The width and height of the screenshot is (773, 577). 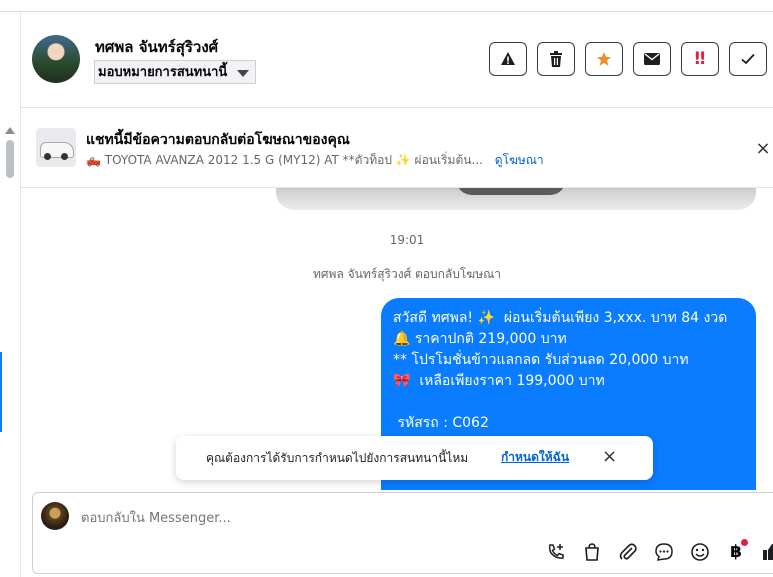 I want to click on trash-icon, so click(x=556, y=59).